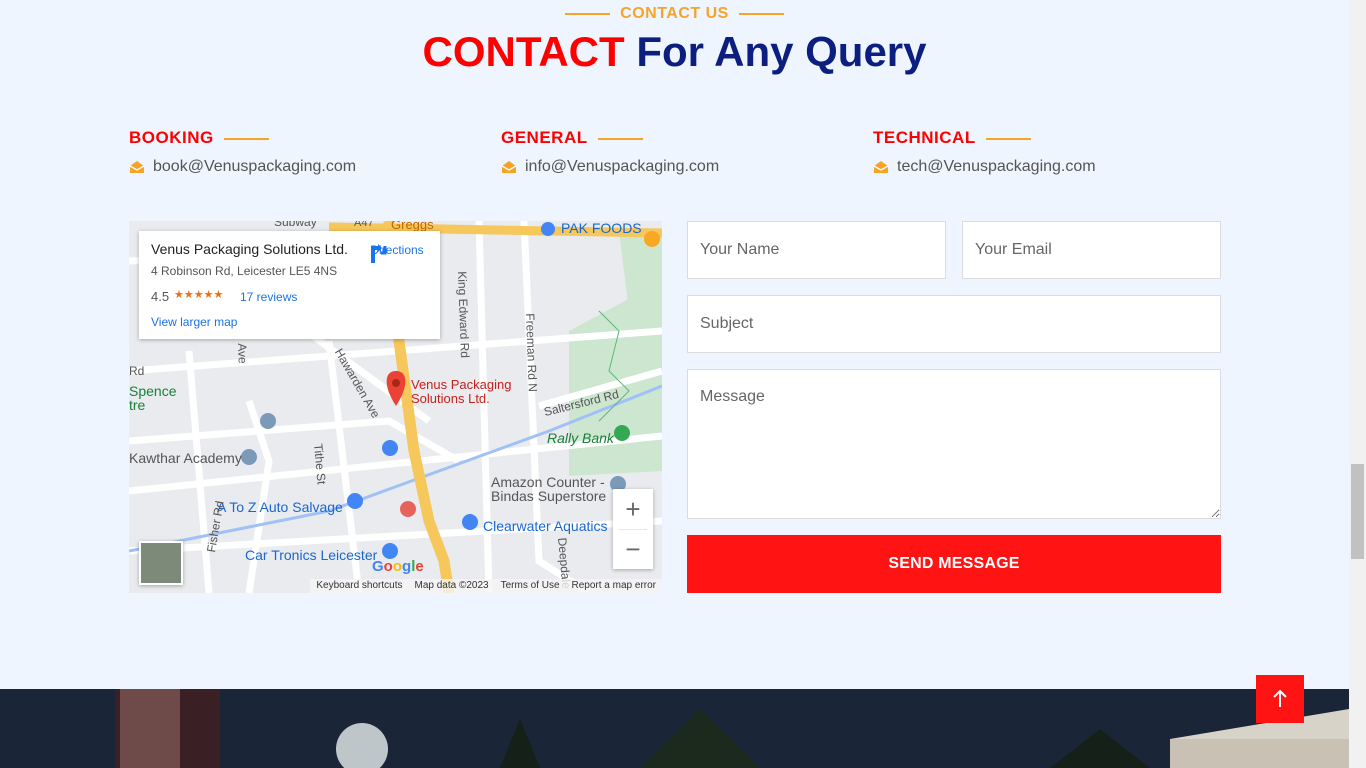 The height and width of the screenshot is (768, 1366). I want to click on map-pin-label-2: Solutions Ltd., so click(450, 398).